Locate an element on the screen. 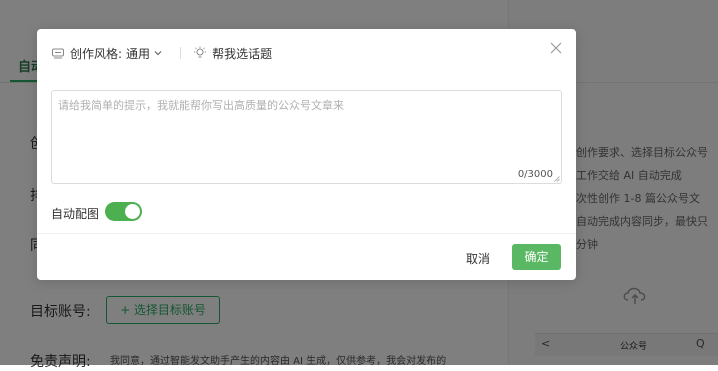 This screenshot has height=371, width=718. suggest-topic-button: 帮我选话题 is located at coordinates (232, 53).